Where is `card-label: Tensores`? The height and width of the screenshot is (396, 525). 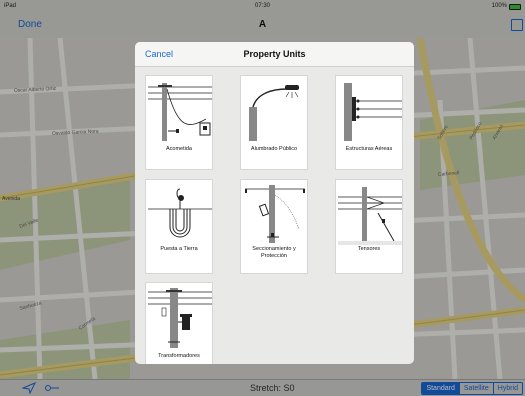
card-label: Tensores is located at coordinates (369, 249).